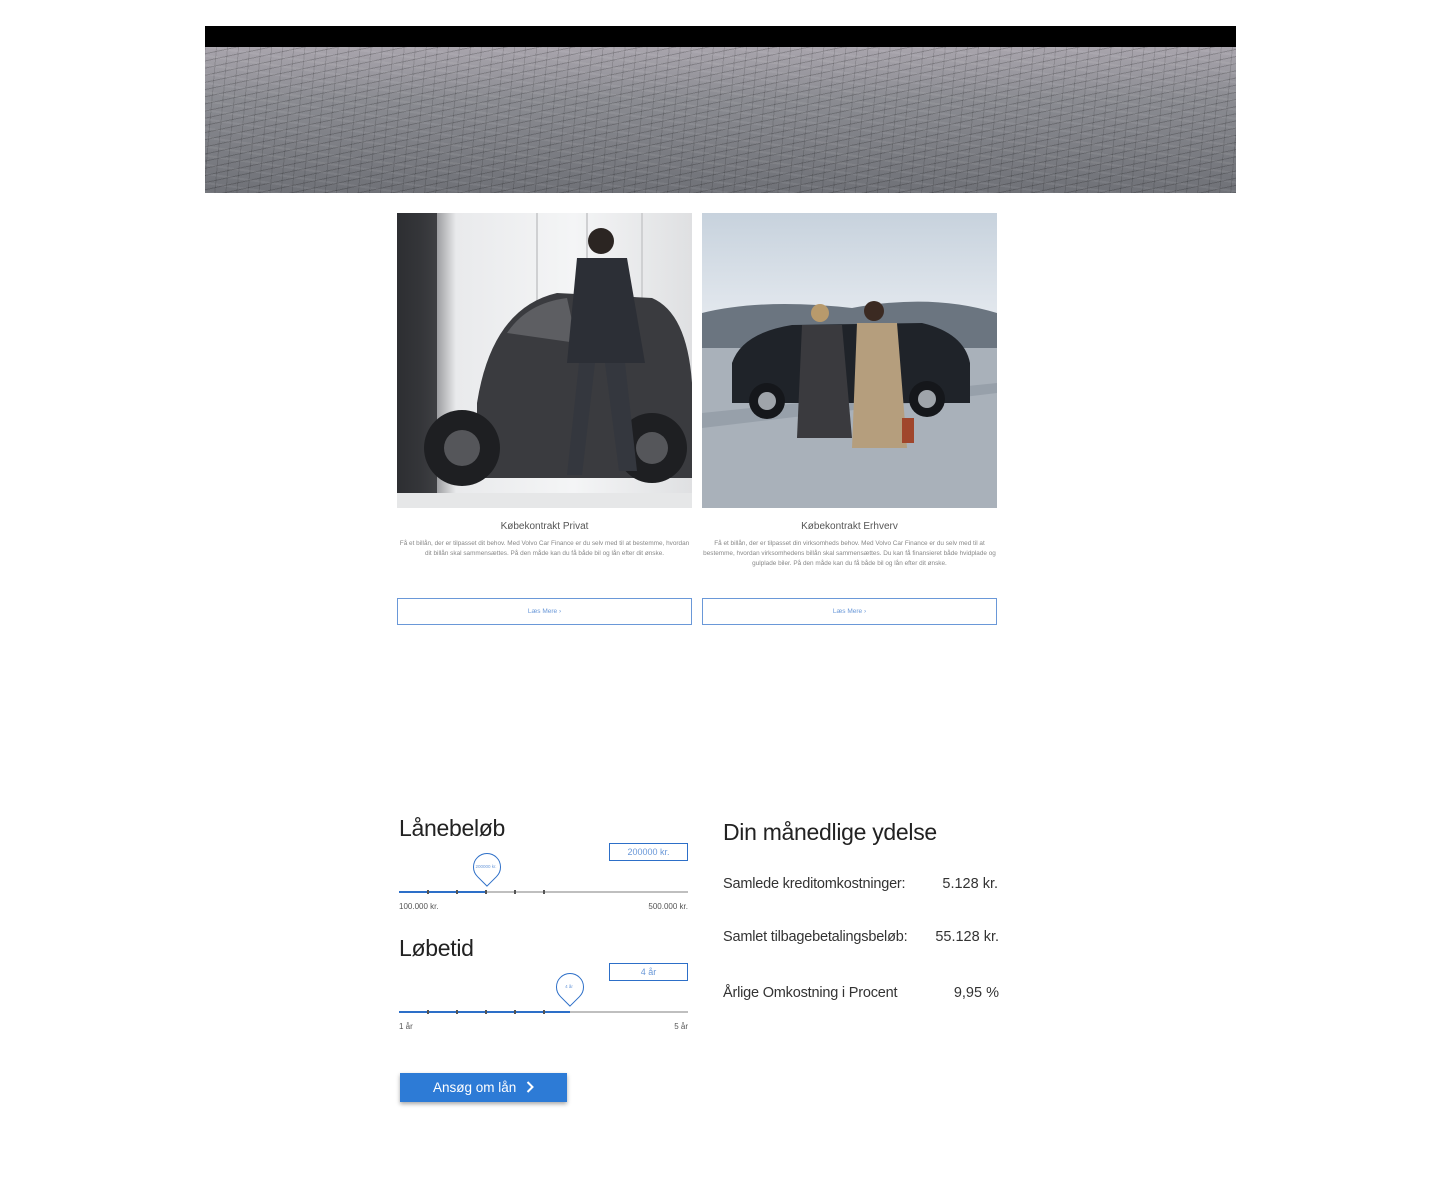 This screenshot has width=1440, height=1181. Describe the element at coordinates (830, 832) in the screenshot. I see `monthly-payment-heading: Din månedlige ydelse` at that location.